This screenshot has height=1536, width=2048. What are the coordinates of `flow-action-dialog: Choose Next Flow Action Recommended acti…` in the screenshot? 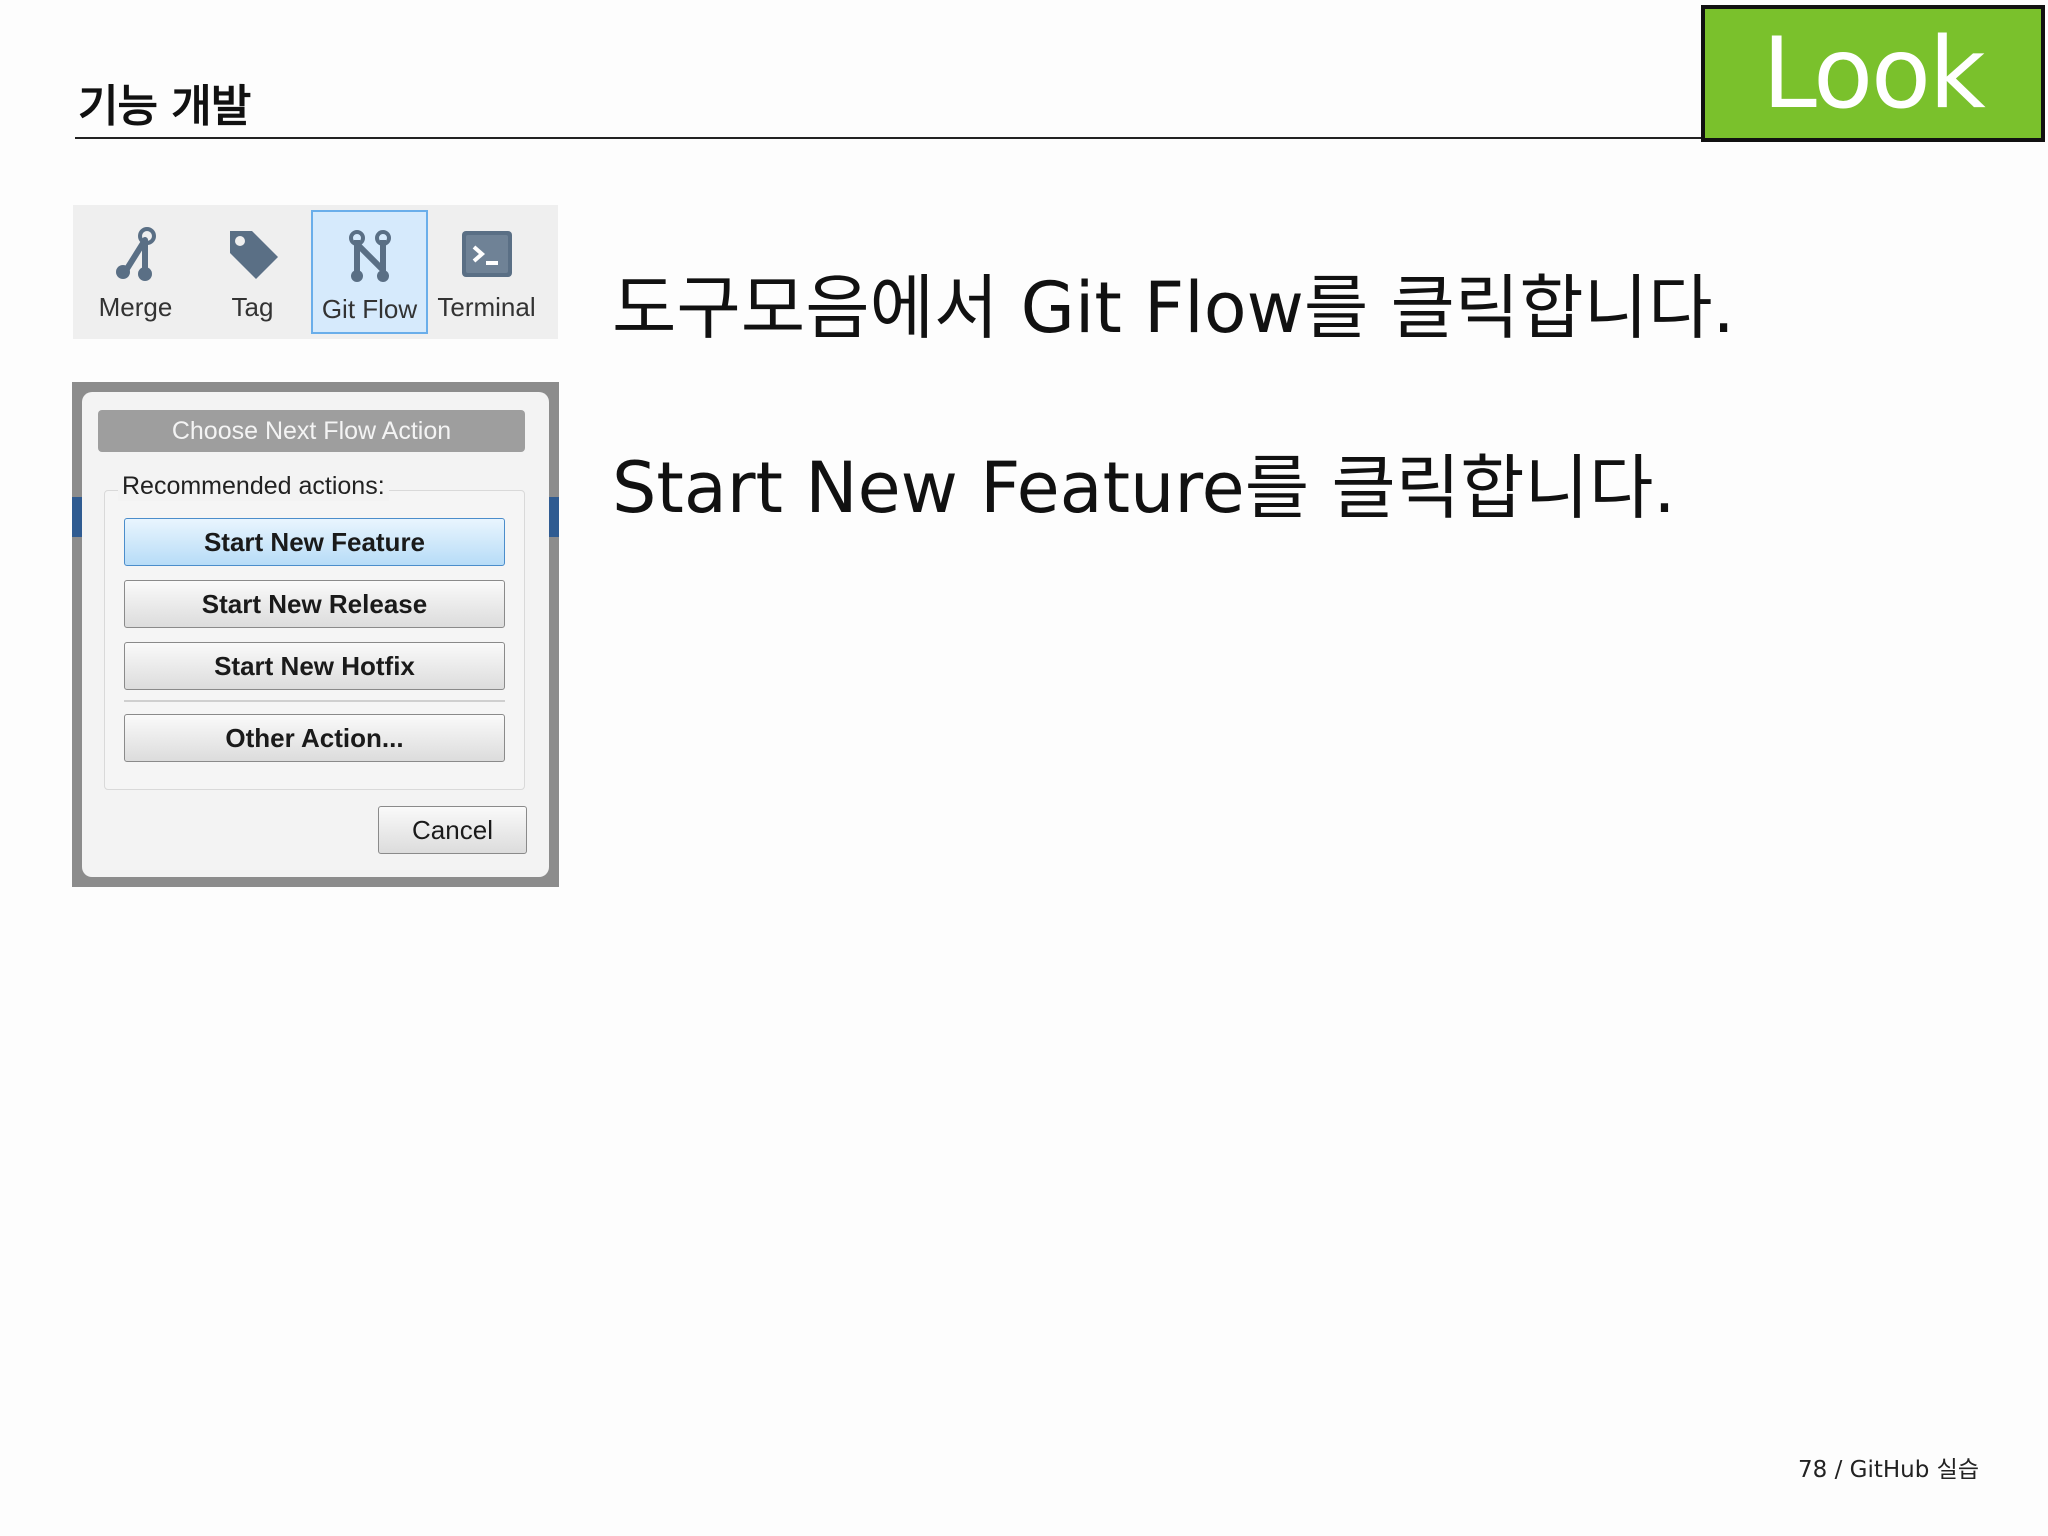 It's located at (315, 634).